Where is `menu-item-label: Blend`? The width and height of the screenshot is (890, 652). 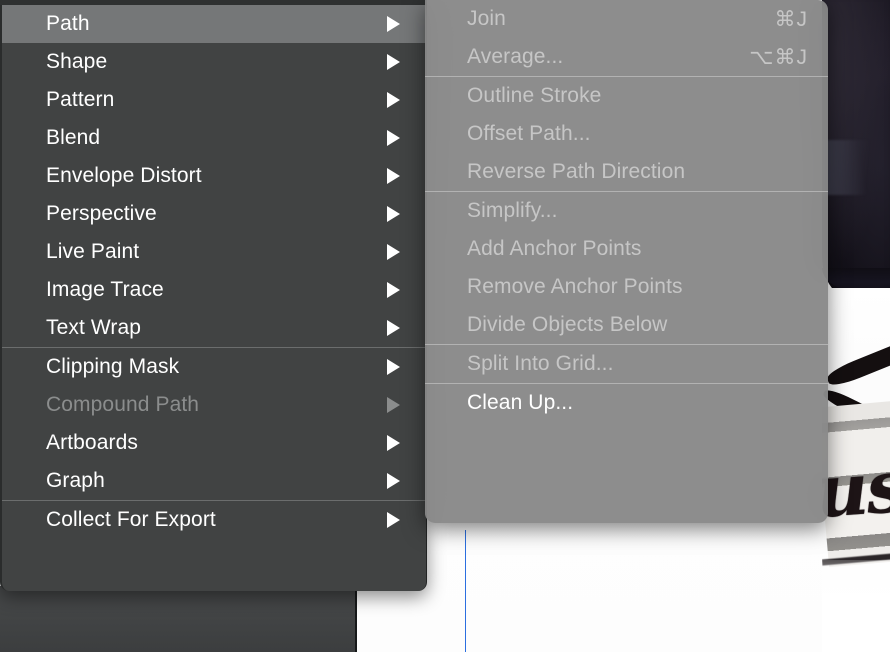
menu-item-label: Blend is located at coordinates (73, 137).